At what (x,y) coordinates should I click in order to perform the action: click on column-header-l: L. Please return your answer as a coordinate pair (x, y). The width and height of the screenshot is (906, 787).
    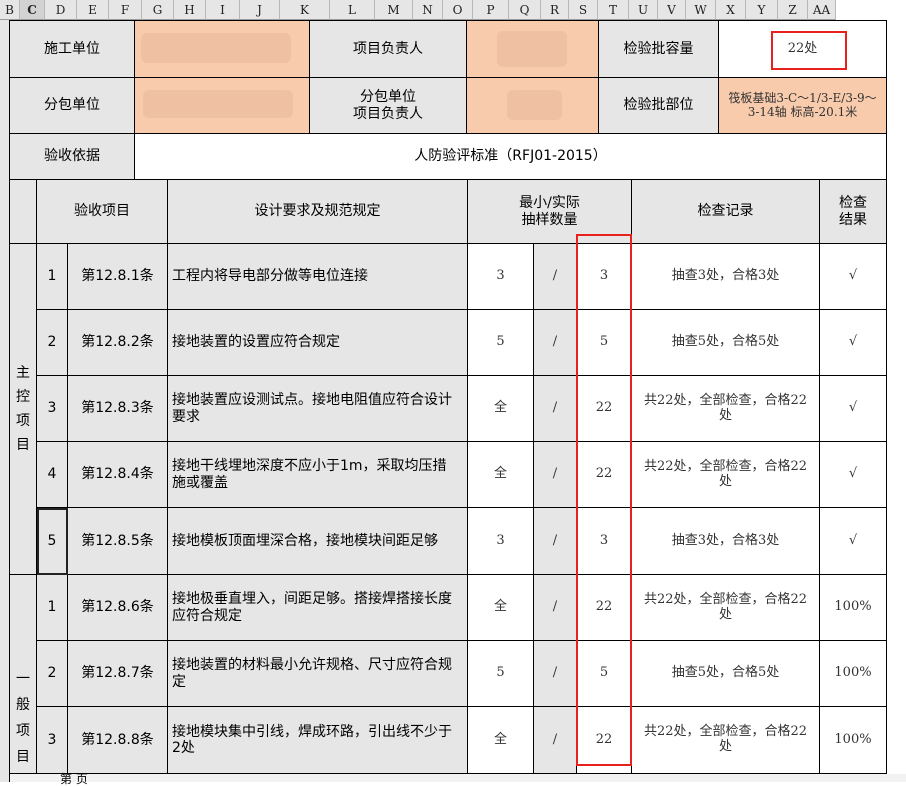
    Looking at the image, I should click on (352, 10).